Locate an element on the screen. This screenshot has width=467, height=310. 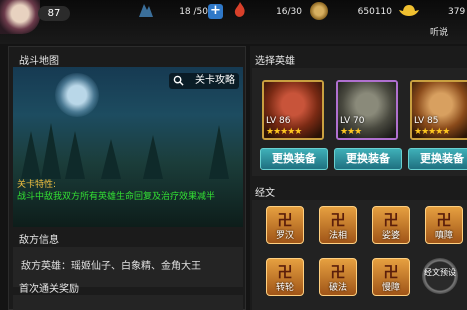
sutra-label: 罗汉 is located at coordinates (284, 236).